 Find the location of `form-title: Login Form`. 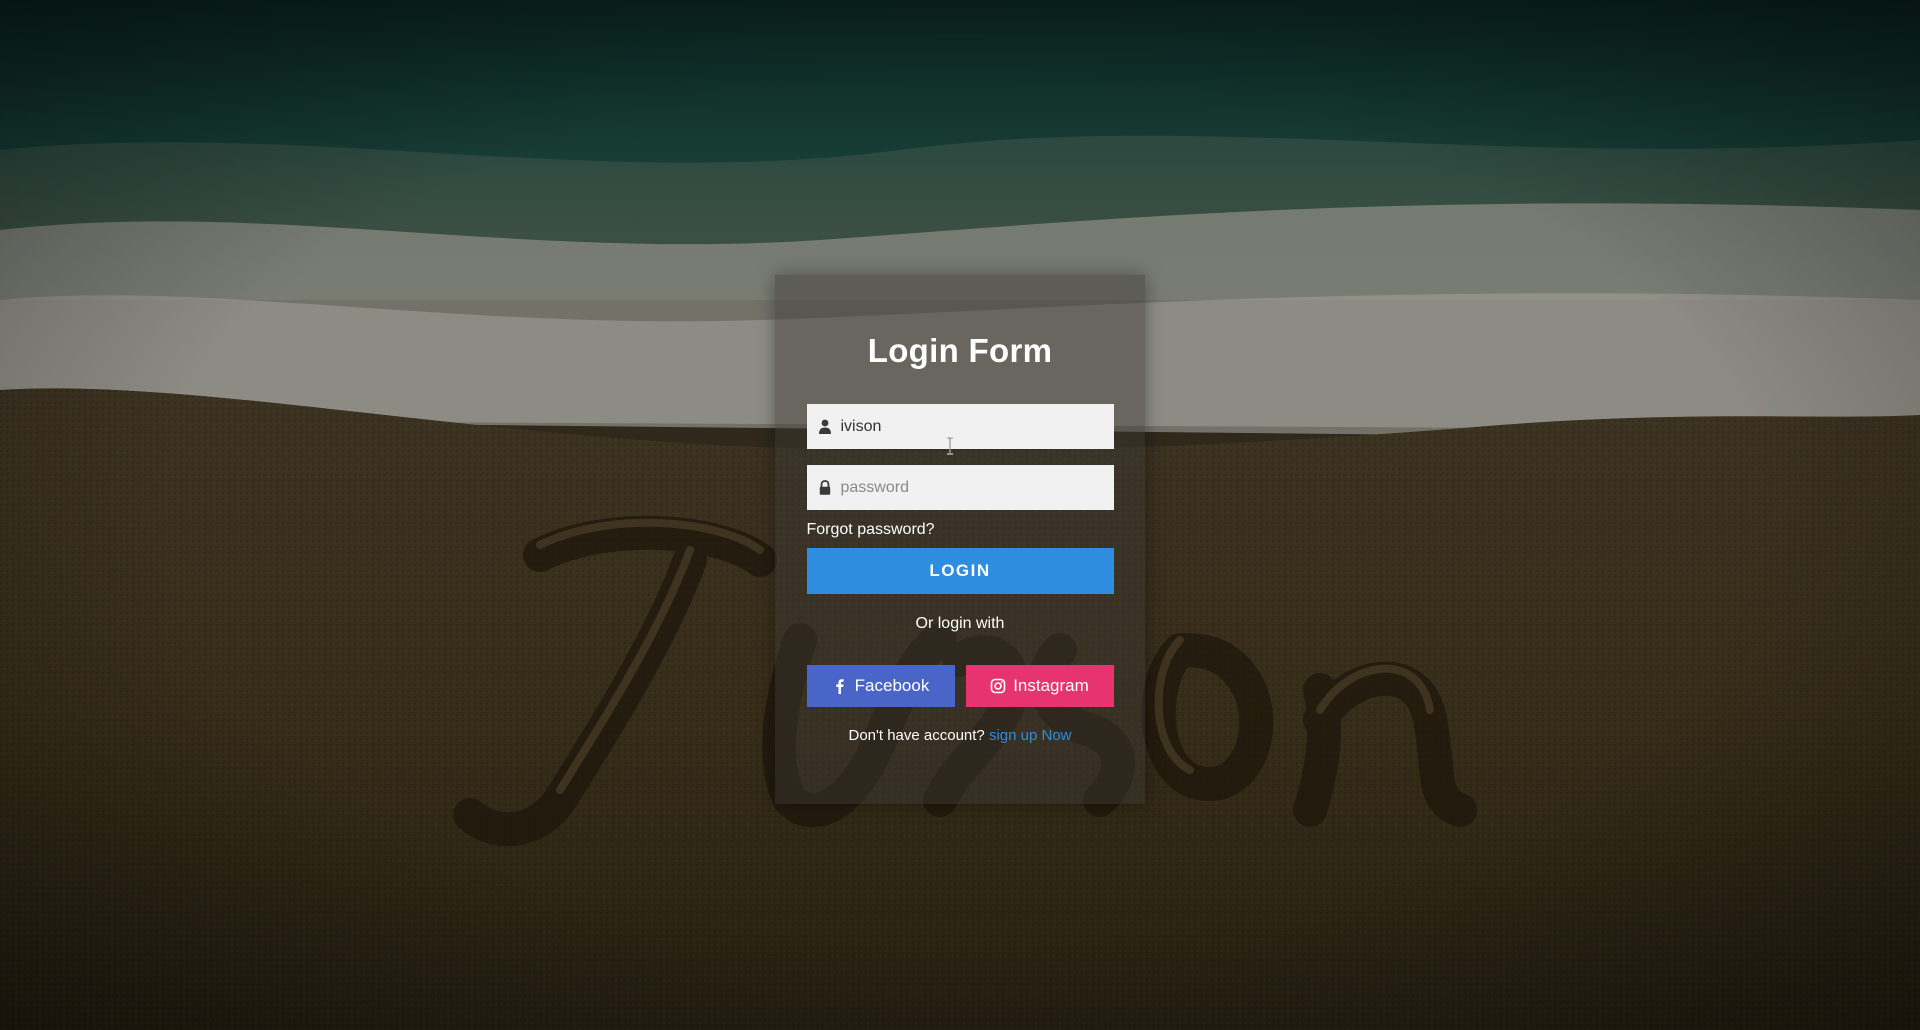

form-title: Login Form is located at coordinates (960, 350).